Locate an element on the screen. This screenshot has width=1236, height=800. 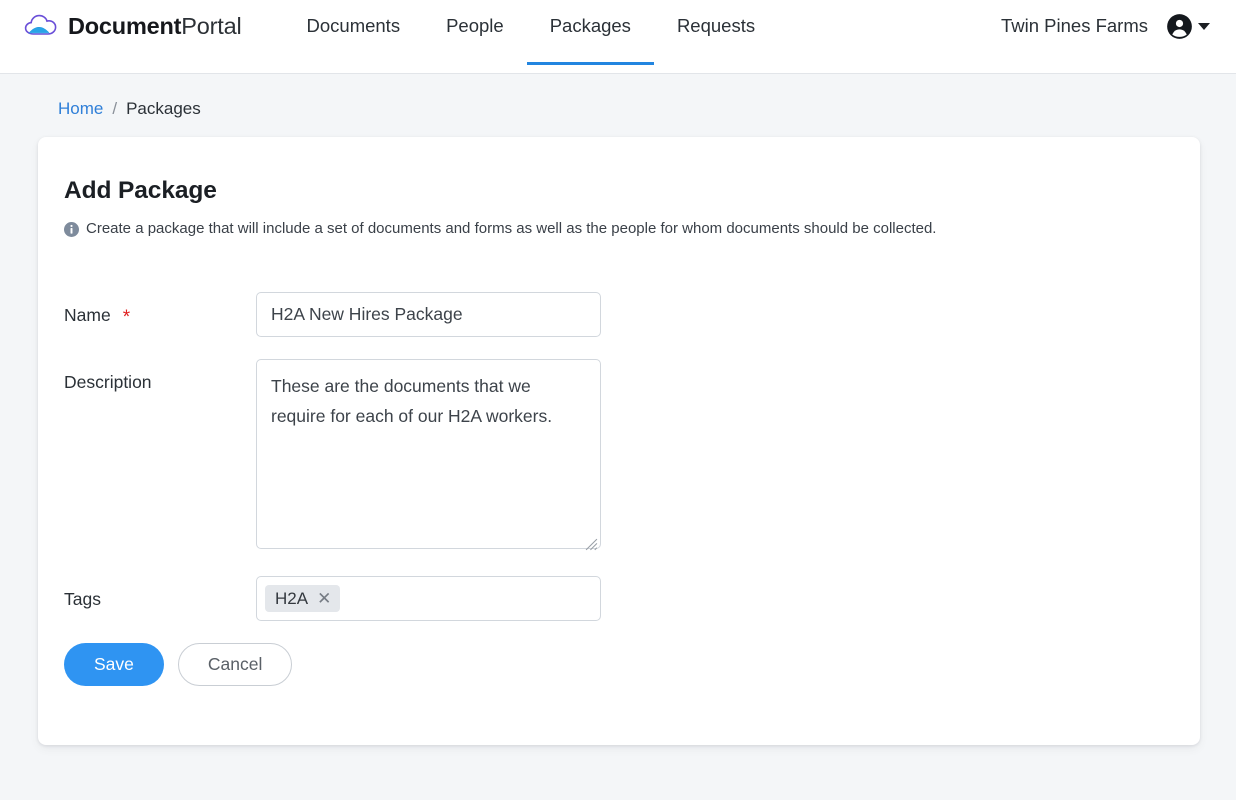
nav-item-packages: Packages is located at coordinates (590, 36).